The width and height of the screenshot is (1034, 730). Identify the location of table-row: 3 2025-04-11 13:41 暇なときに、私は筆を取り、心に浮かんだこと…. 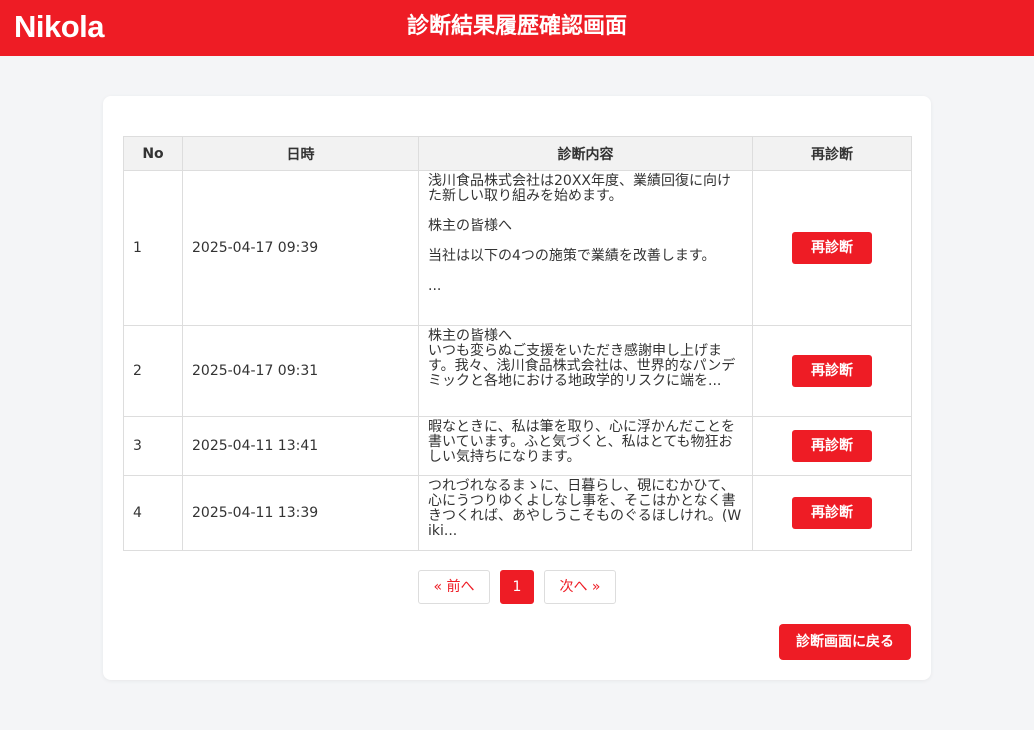
(517, 446).